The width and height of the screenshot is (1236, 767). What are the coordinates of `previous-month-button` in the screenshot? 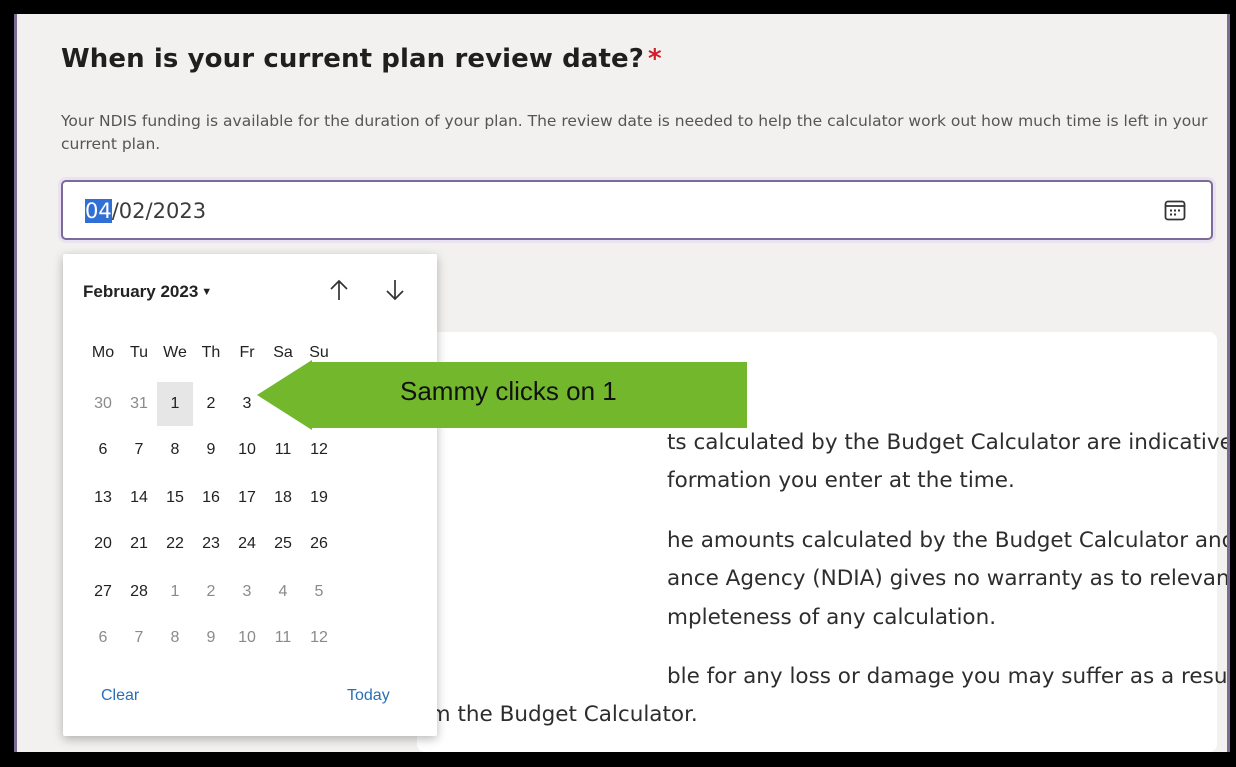 It's located at (339, 290).